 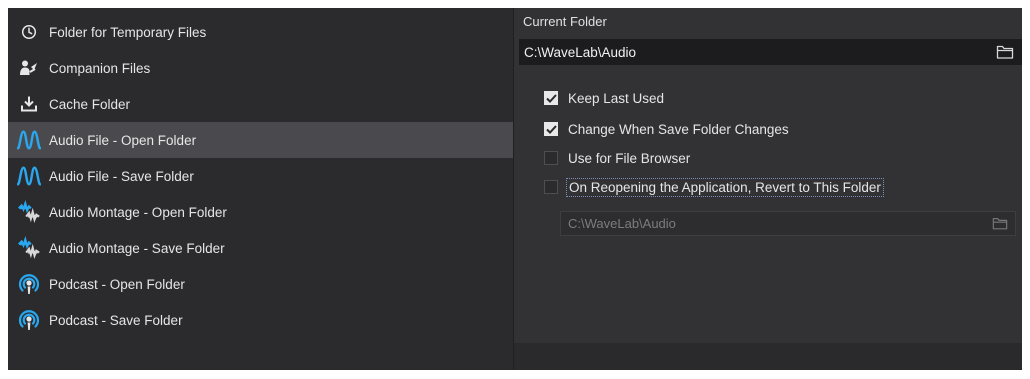 I want to click on sidebar-item-audio-montage-save: Audio Montage - Save Folder, so click(x=260, y=248).